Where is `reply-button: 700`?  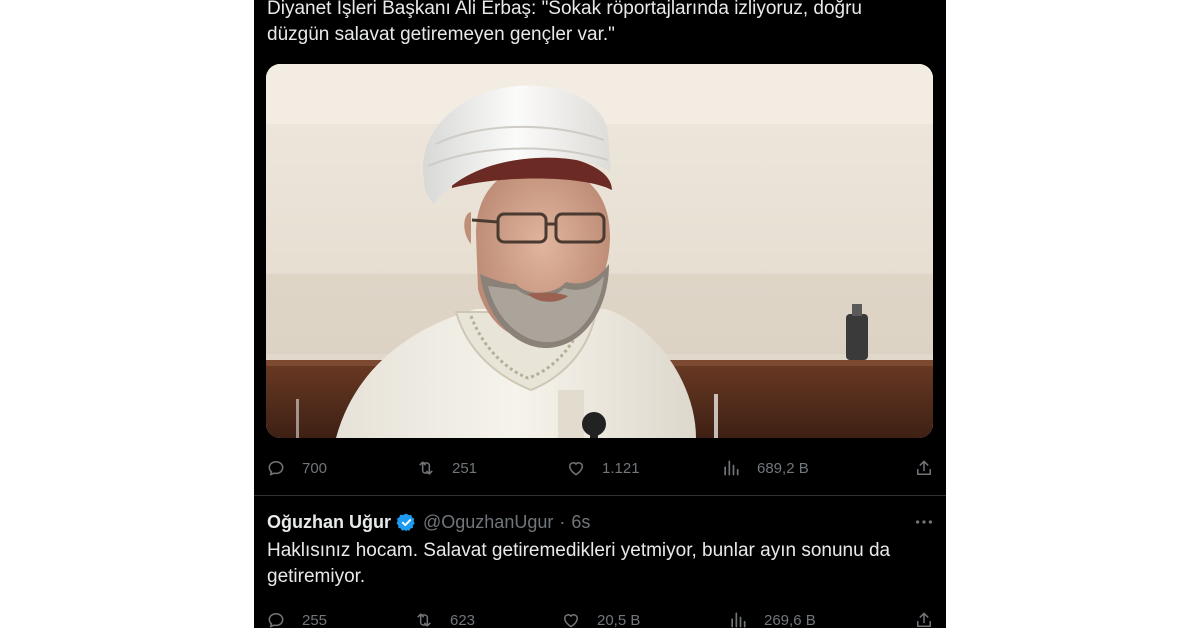
reply-button: 700 is located at coordinates (296, 468).